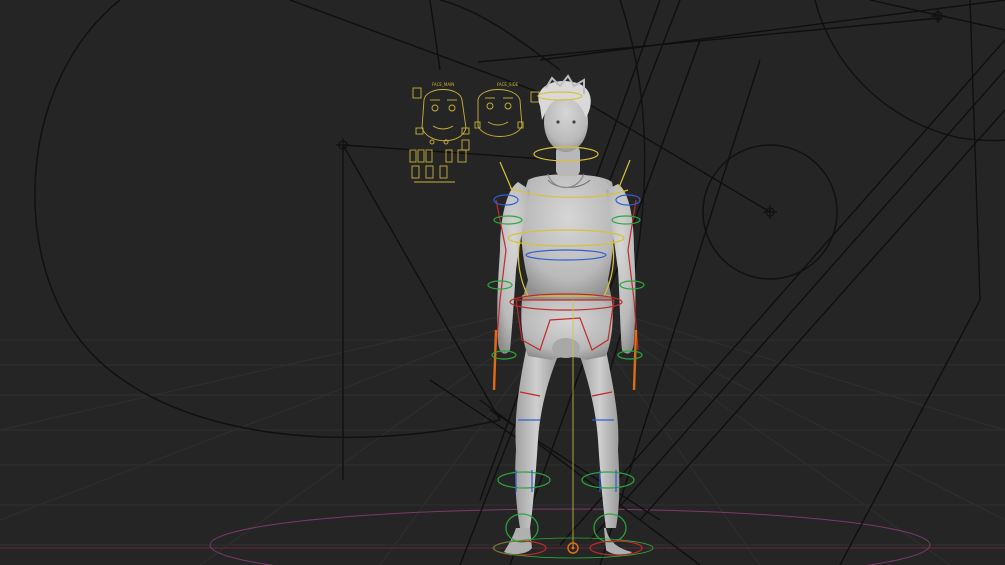  I want to click on face-panel-label-left: FACE_MAIN, so click(443, 84).